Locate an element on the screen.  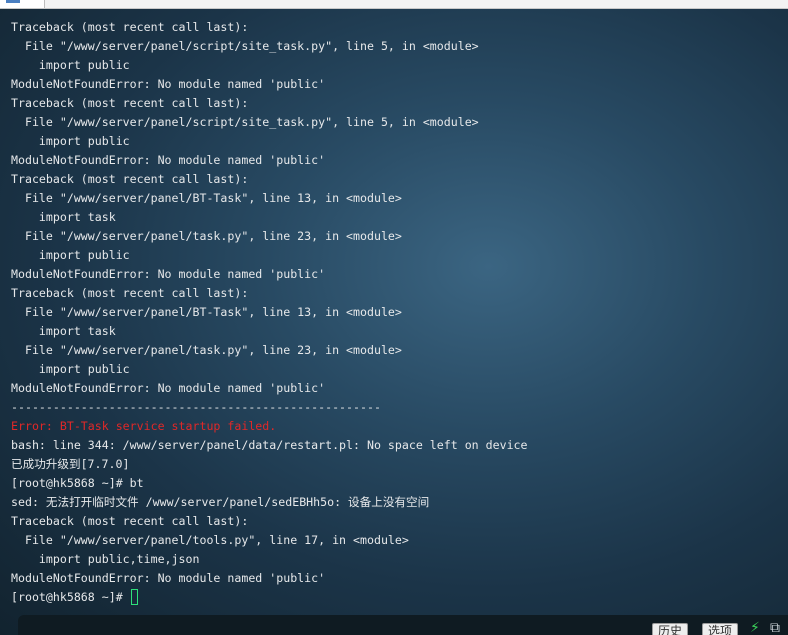
terminal-error-line: Error: BT-Task service startup failed. is located at coordinates (144, 426).